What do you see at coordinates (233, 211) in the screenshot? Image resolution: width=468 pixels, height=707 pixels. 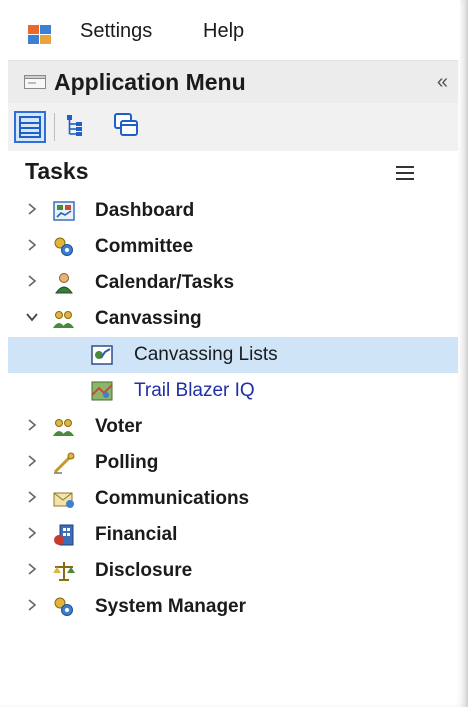 I see `tree-item-dashboard: Dashboard` at bounding box center [233, 211].